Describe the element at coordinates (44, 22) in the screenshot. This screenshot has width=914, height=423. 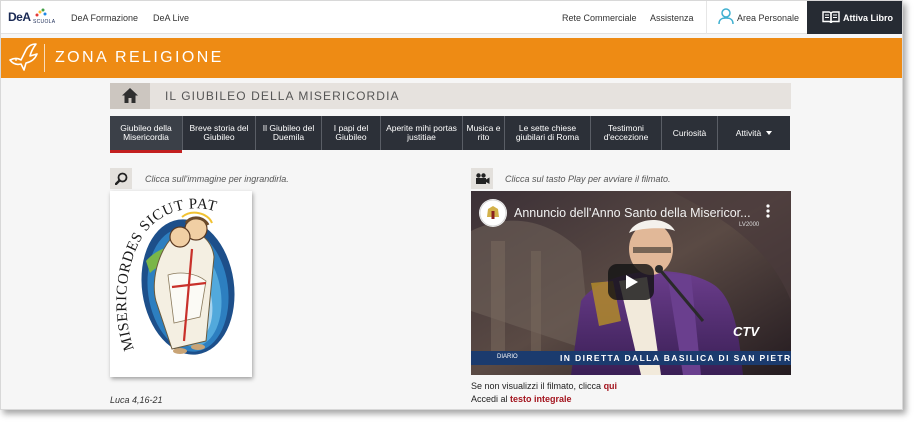
I see `logo-sub: SCUOLA` at that location.